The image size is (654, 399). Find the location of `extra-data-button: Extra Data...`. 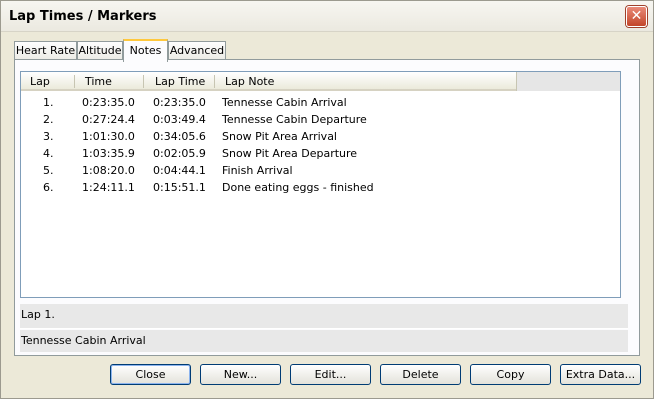

extra-data-button: Extra Data... is located at coordinates (600, 374).